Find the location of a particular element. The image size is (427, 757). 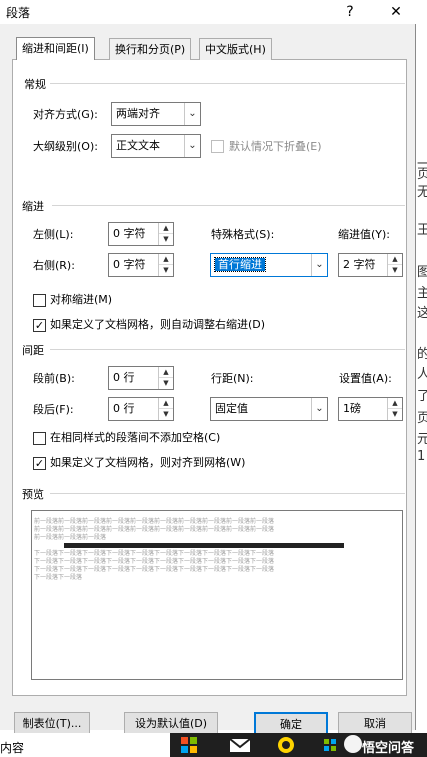

background-text: 王 is located at coordinates (422, 230).